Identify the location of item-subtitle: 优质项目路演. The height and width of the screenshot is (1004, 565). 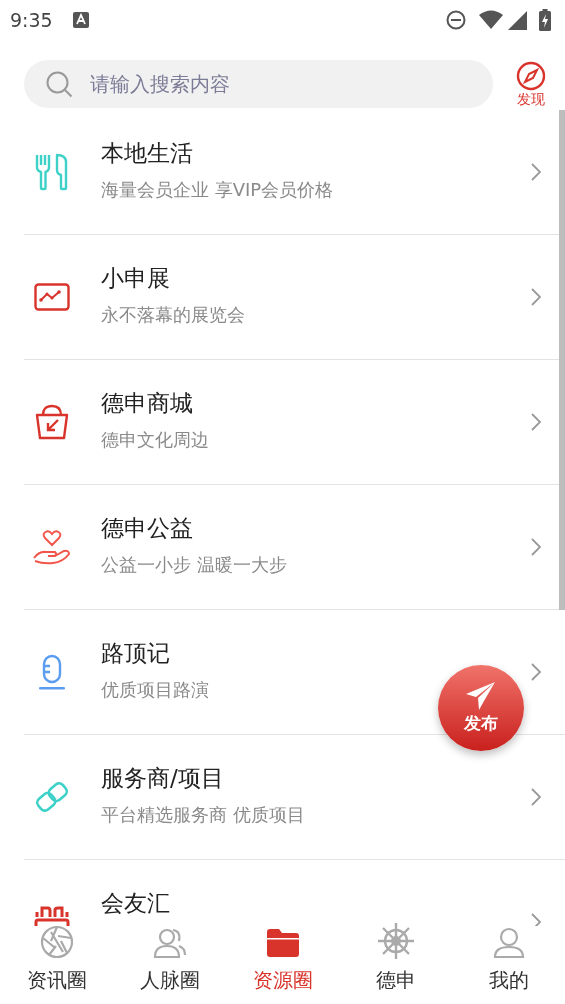
(155, 690).